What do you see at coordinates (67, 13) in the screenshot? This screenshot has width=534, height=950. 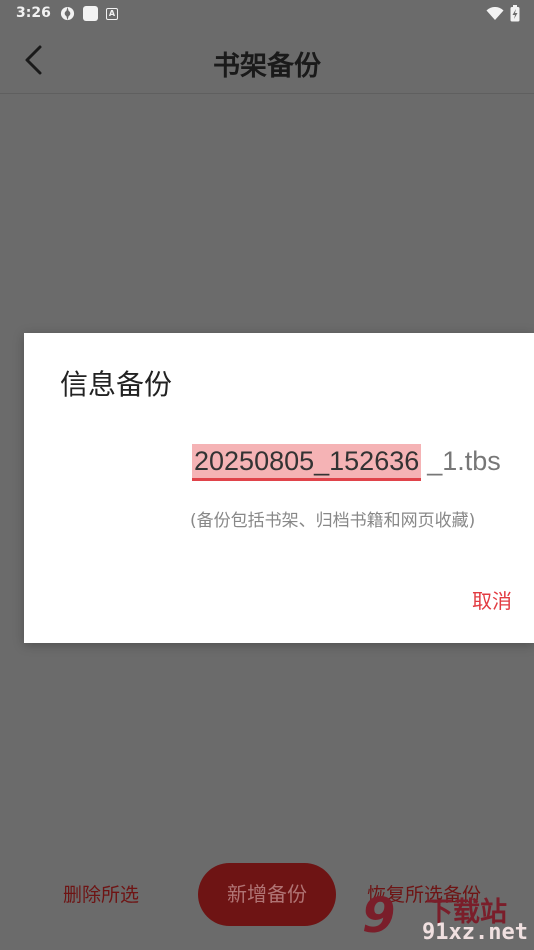 I see `radar-icon` at bounding box center [67, 13].